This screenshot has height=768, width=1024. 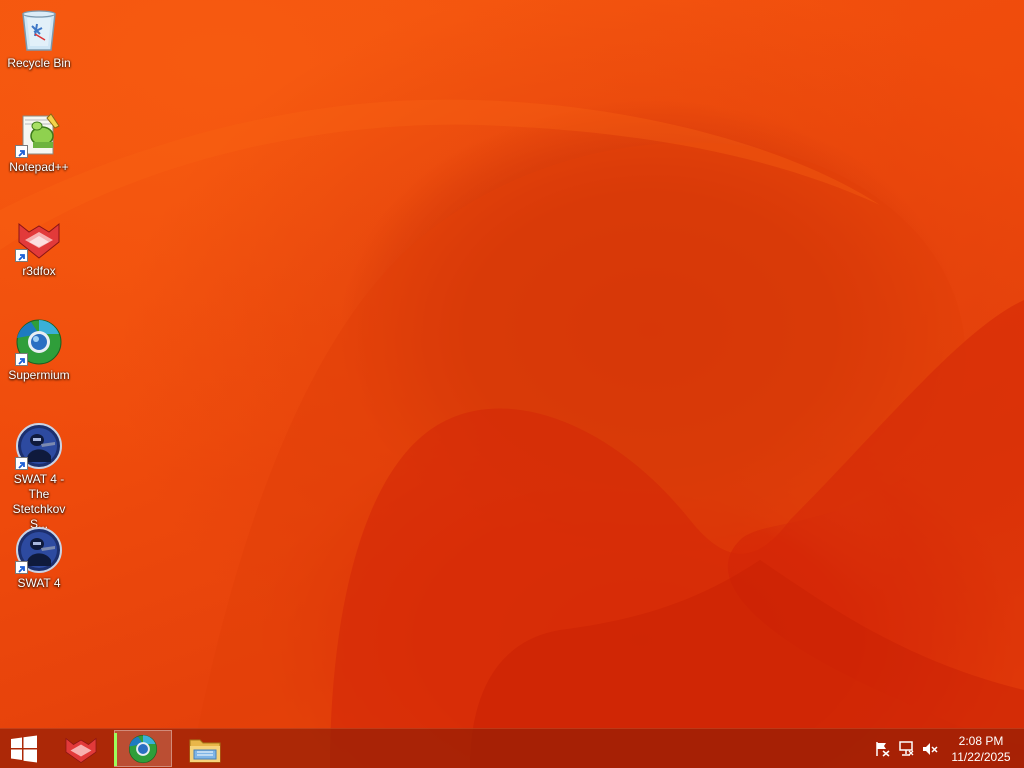 I want to click on taskbar-button-supermium, so click(x=143, y=748).